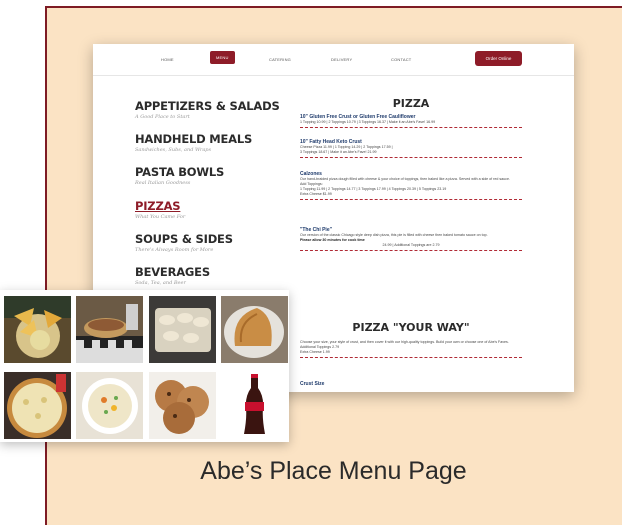  What do you see at coordinates (411, 103) in the screenshot?
I see `pizza-heading: PIZZA` at bounding box center [411, 103].